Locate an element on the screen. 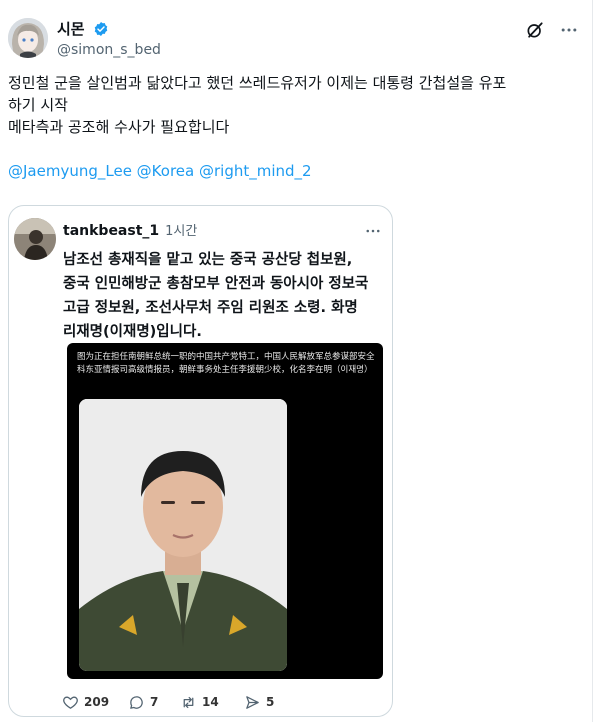 The width and height of the screenshot is (593, 722). author-avatar is located at coordinates (28, 38).